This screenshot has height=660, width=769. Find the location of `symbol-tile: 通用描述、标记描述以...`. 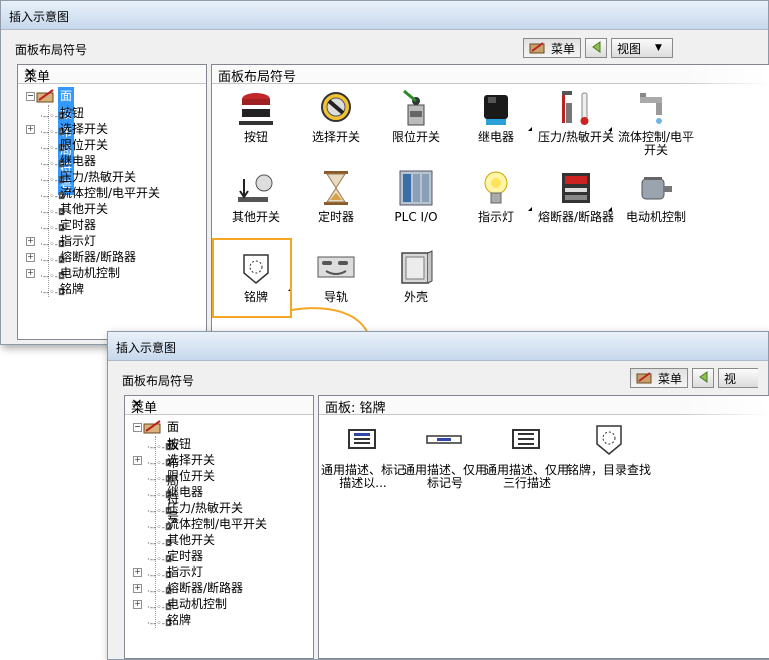

symbol-tile: 通用描述、标记描述以... is located at coordinates (363, 457).